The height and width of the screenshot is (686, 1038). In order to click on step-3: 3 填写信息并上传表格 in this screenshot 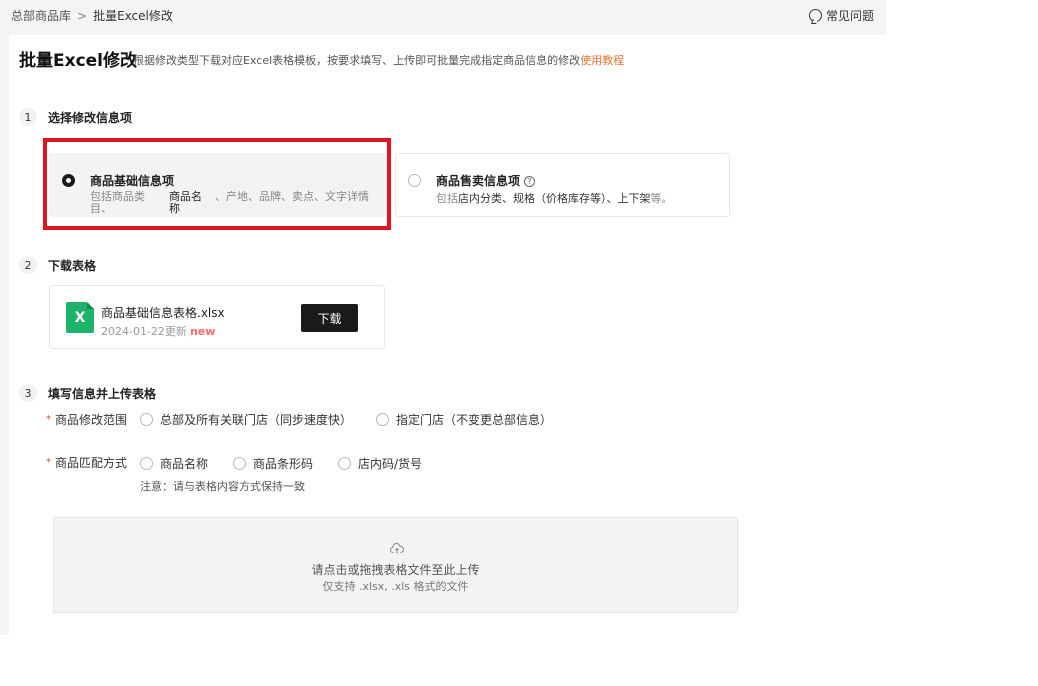, I will do `click(87, 393)`.